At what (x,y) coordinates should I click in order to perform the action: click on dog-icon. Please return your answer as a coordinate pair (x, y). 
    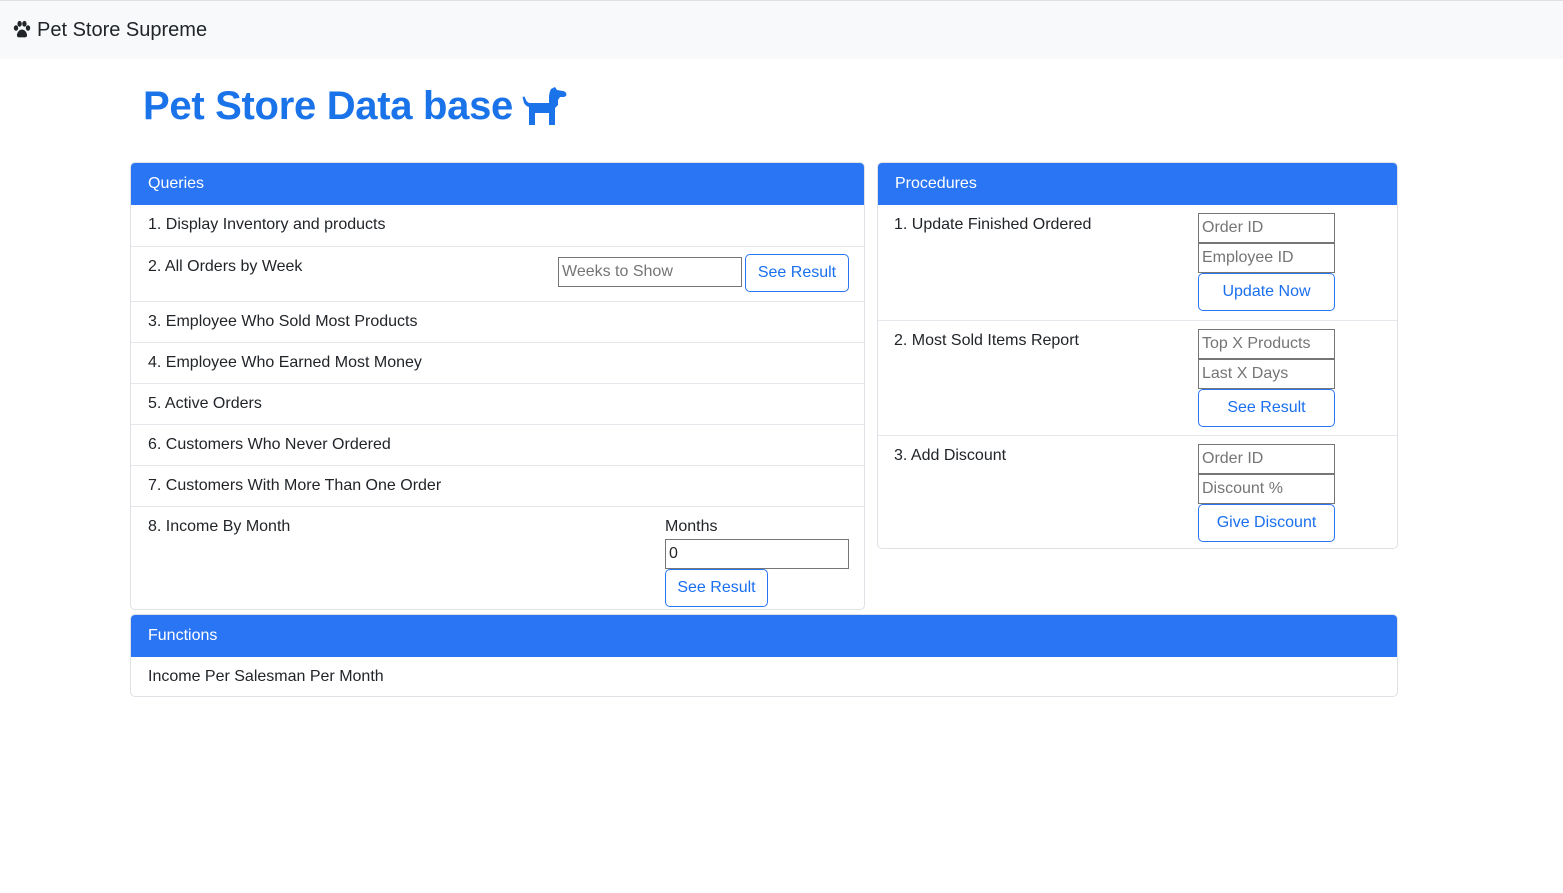
    Looking at the image, I should click on (544, 105).